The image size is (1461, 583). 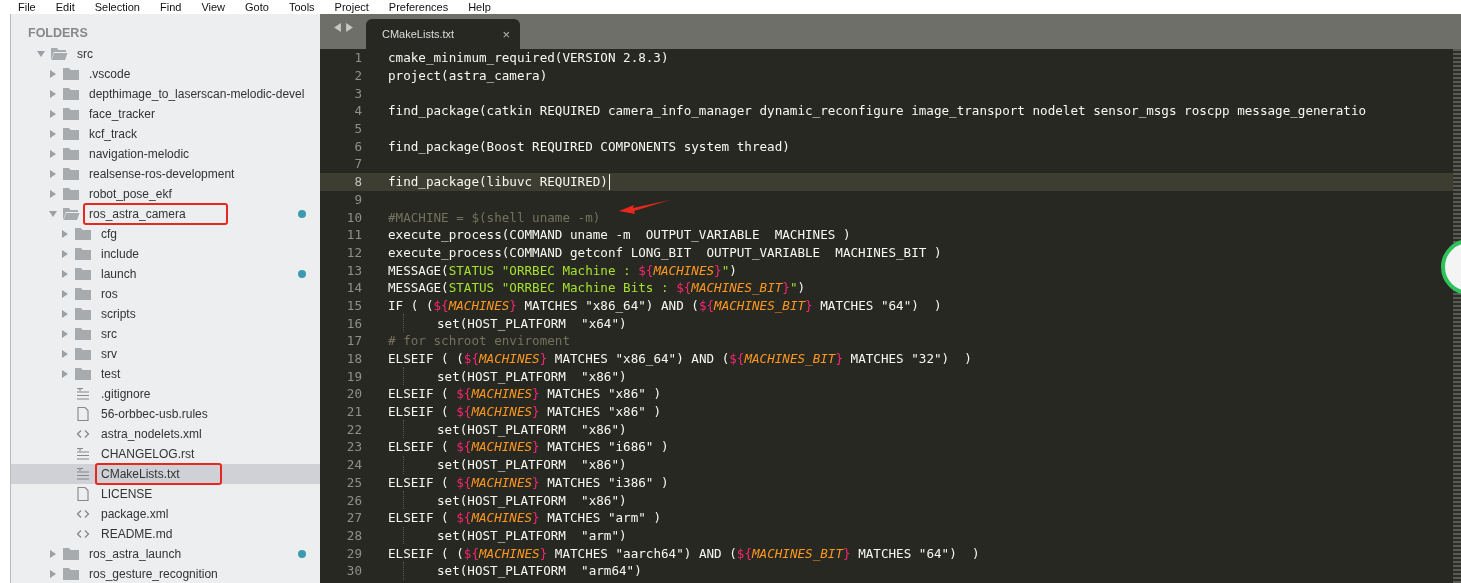 What do you see at coordinates (349, 27) in the screenshot?
I see `right-arrow-icon` at bounding box center [349, 27].